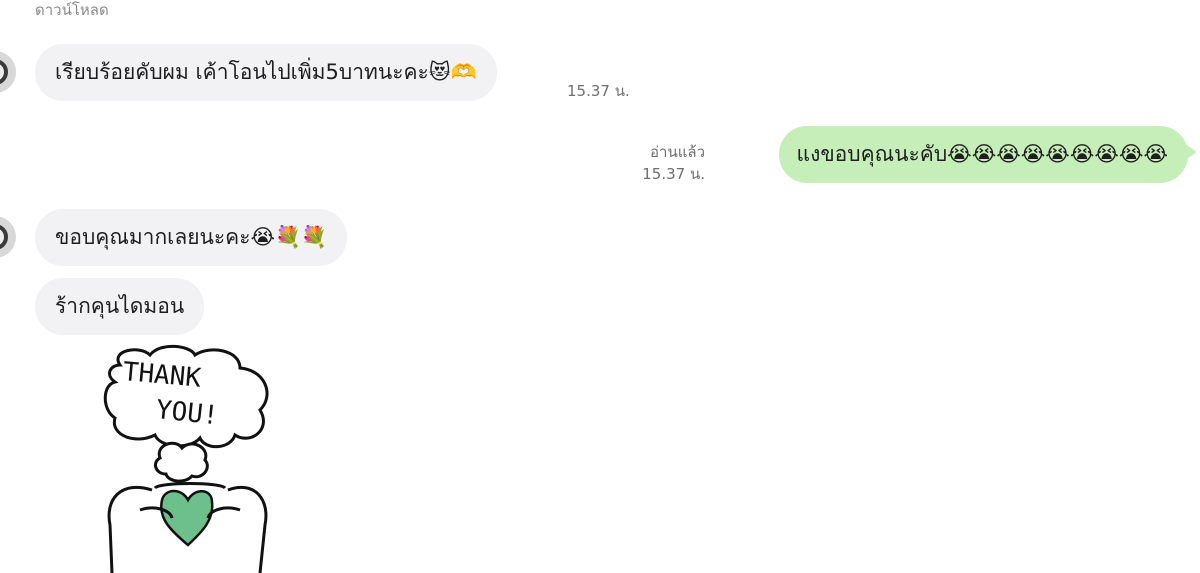  Describe the element at coordinates (72, 10) in the screenshot. I see `download-label: ดาวน์โหลด` at that location.